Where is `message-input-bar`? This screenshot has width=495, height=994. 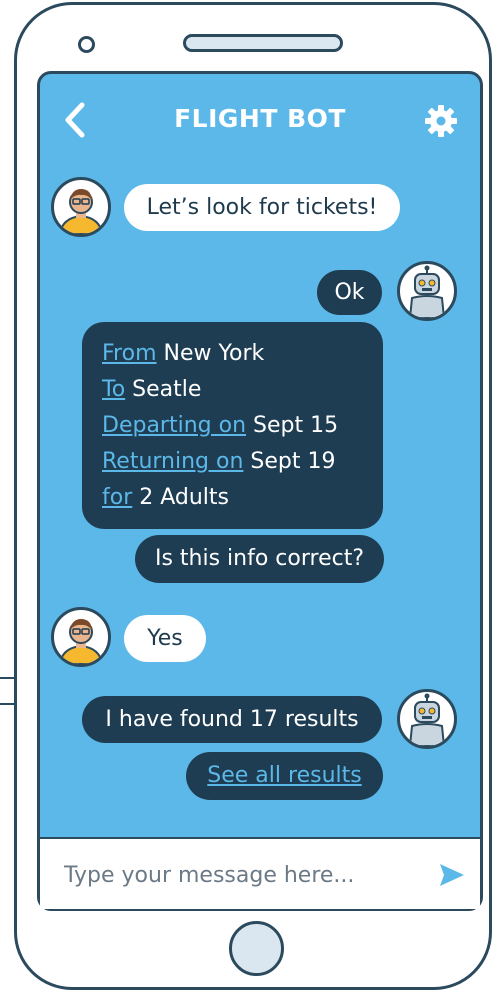
message-input-bar is located at coordinates (260, 873).